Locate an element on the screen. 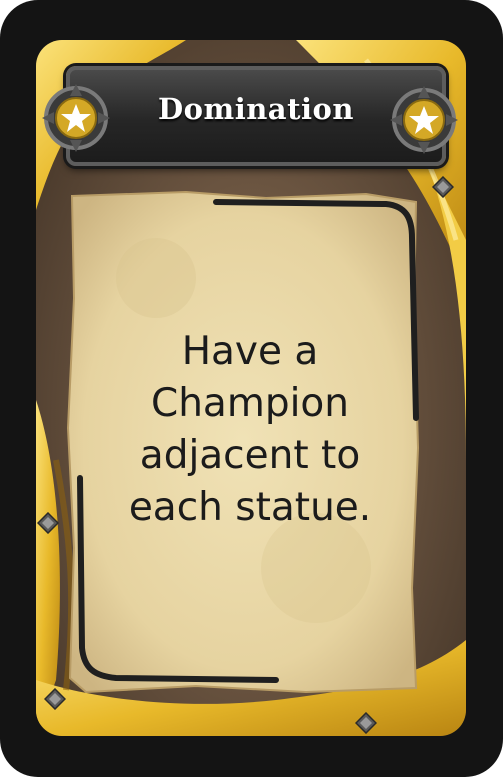  objective-line: Champion is located at coordinates (249, 403).